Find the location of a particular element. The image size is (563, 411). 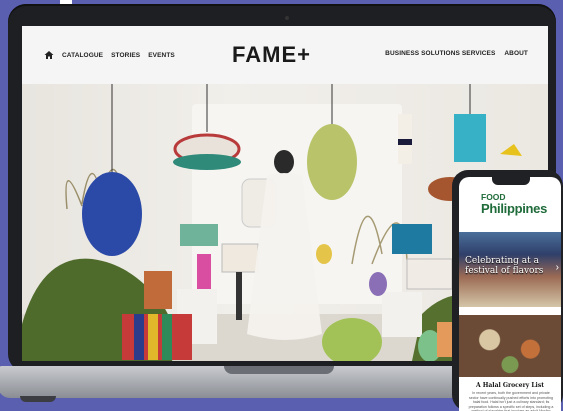

mint-table-lamp is located at coordinates (199, 235).